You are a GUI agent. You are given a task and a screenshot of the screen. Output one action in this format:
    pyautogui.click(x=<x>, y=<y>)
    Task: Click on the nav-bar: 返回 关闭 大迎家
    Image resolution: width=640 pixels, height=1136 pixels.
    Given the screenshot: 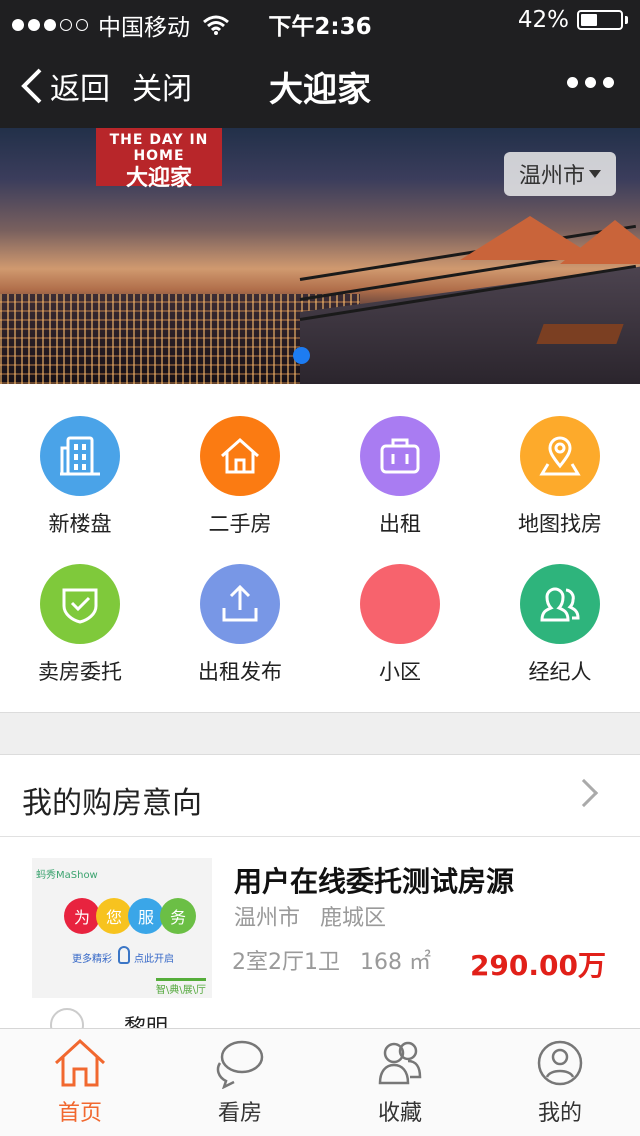 What is the action you would take?
    pyautogui.click(x=320, y=84)
    